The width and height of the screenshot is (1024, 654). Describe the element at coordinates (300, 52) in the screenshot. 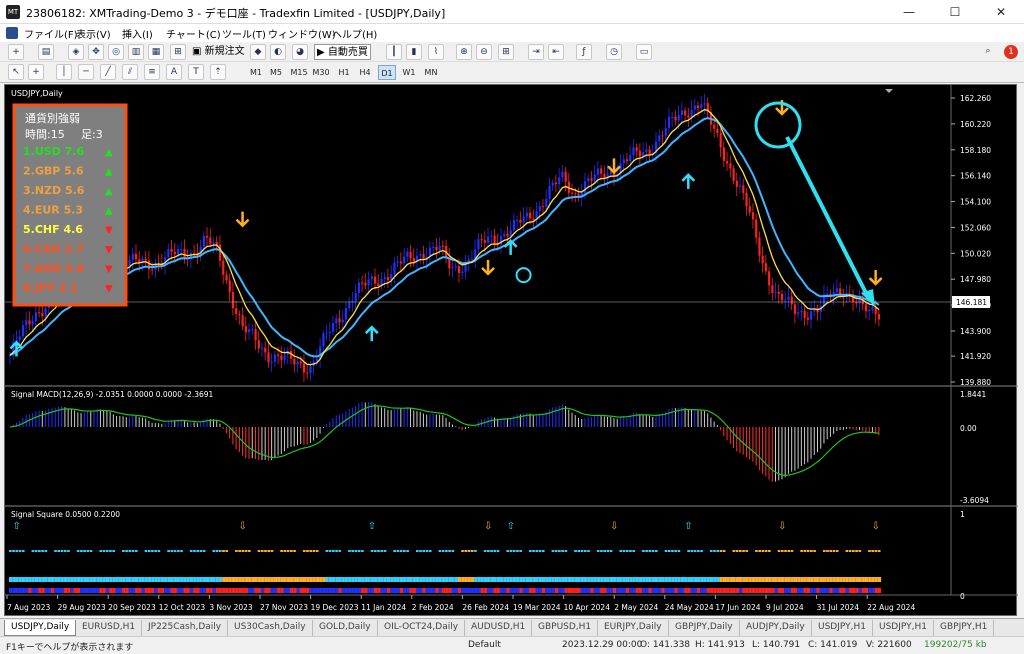

I see `market-icon: ◕` at that location.